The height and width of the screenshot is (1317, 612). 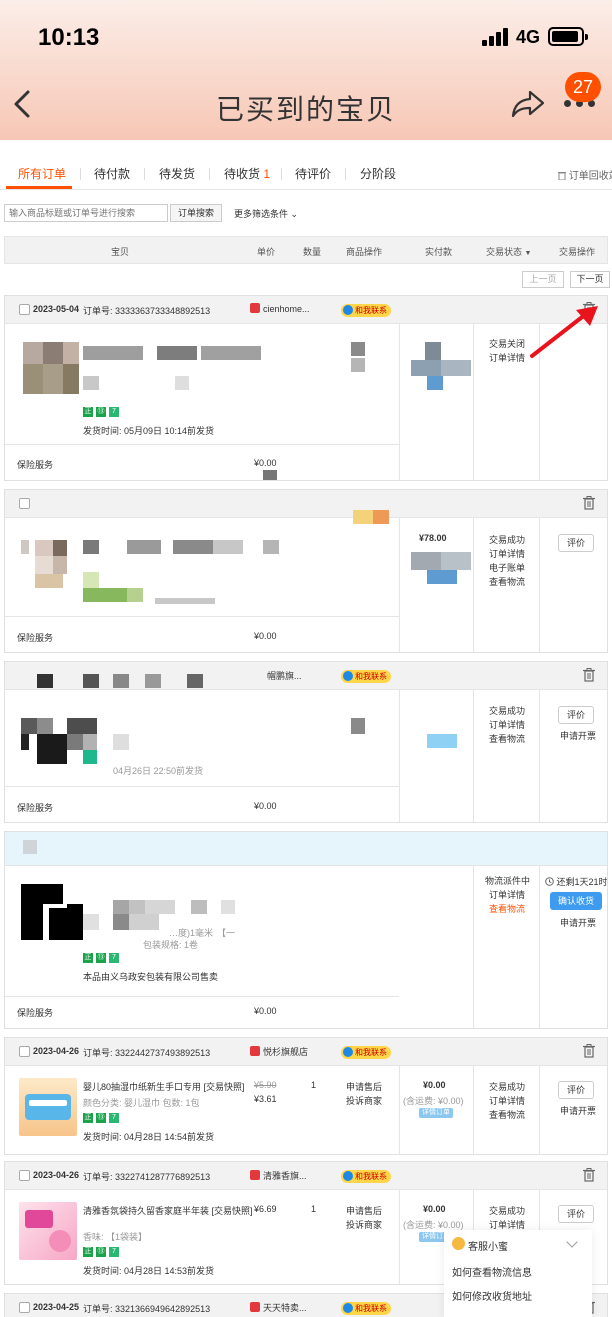 What do you see at coordinates (504, 252) in the screenshot?
I see `status-label: 交易状态` at bounding box center [504, 252].